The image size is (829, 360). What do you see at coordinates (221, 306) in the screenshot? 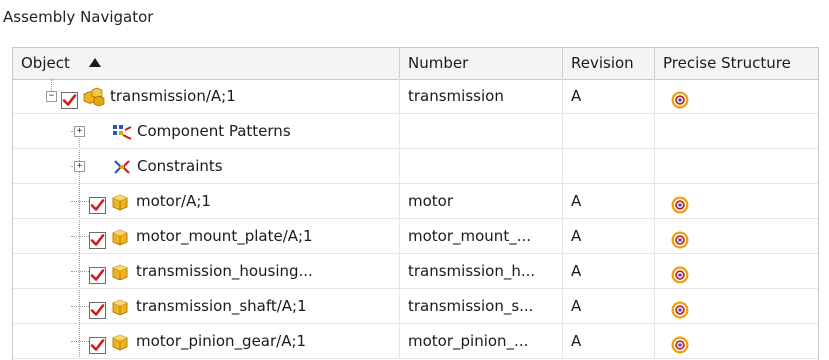
I see `object-label: transmission_shaft/A;1` at bounding box center [221, 306].